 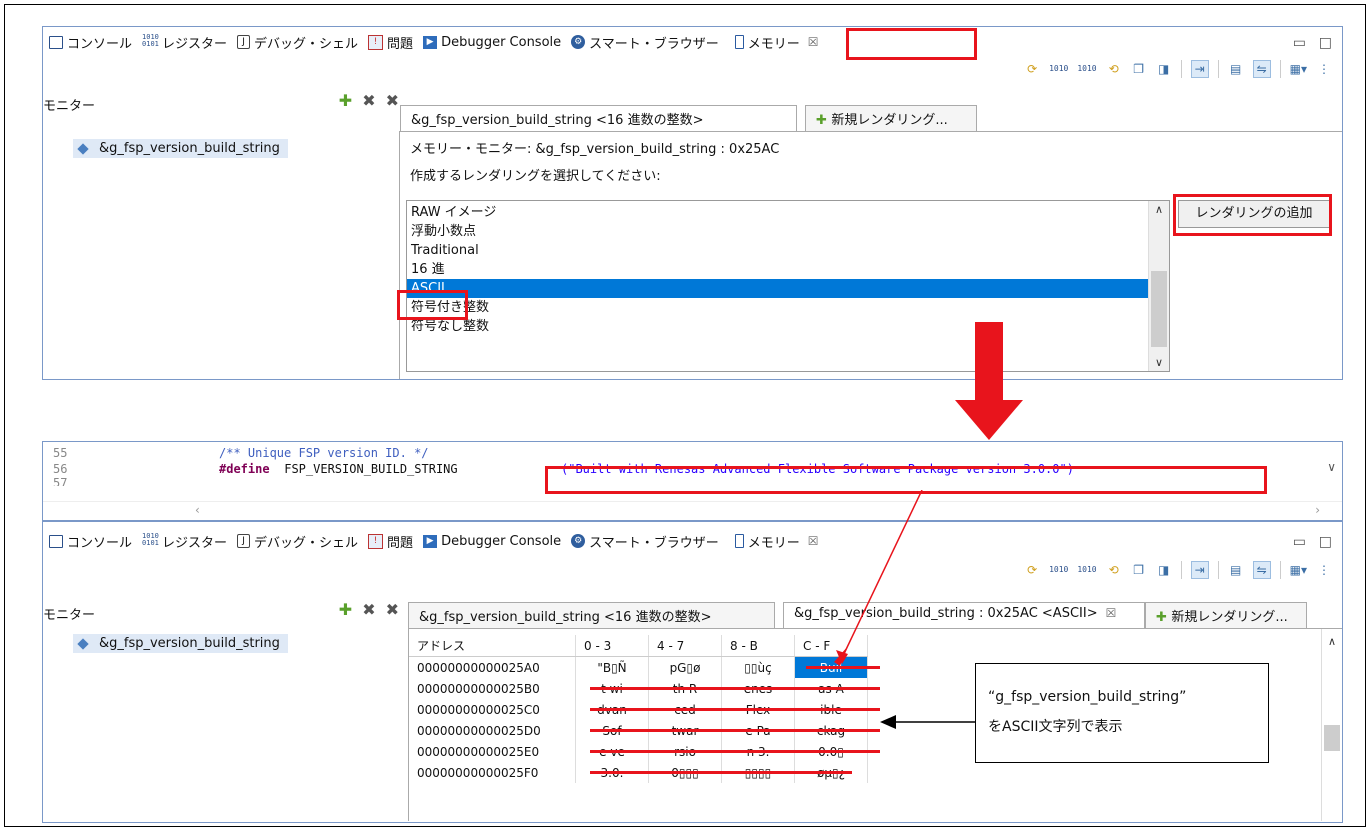 I want to click on monitor-title: モニター, so click(x=69, y=106).